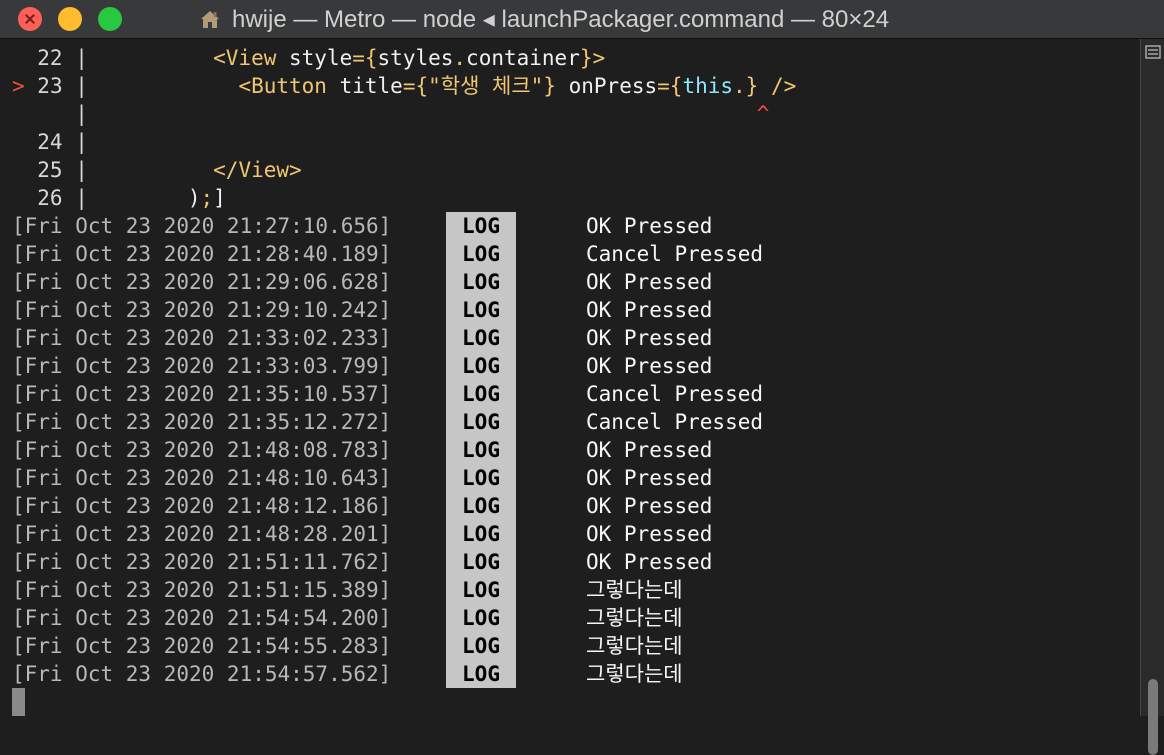 Image resolution: width=1164 pixels, height=755 pixels. Describe the element at coordinates (599, 58) in the screenshot. I see `code-token: >` at that location.